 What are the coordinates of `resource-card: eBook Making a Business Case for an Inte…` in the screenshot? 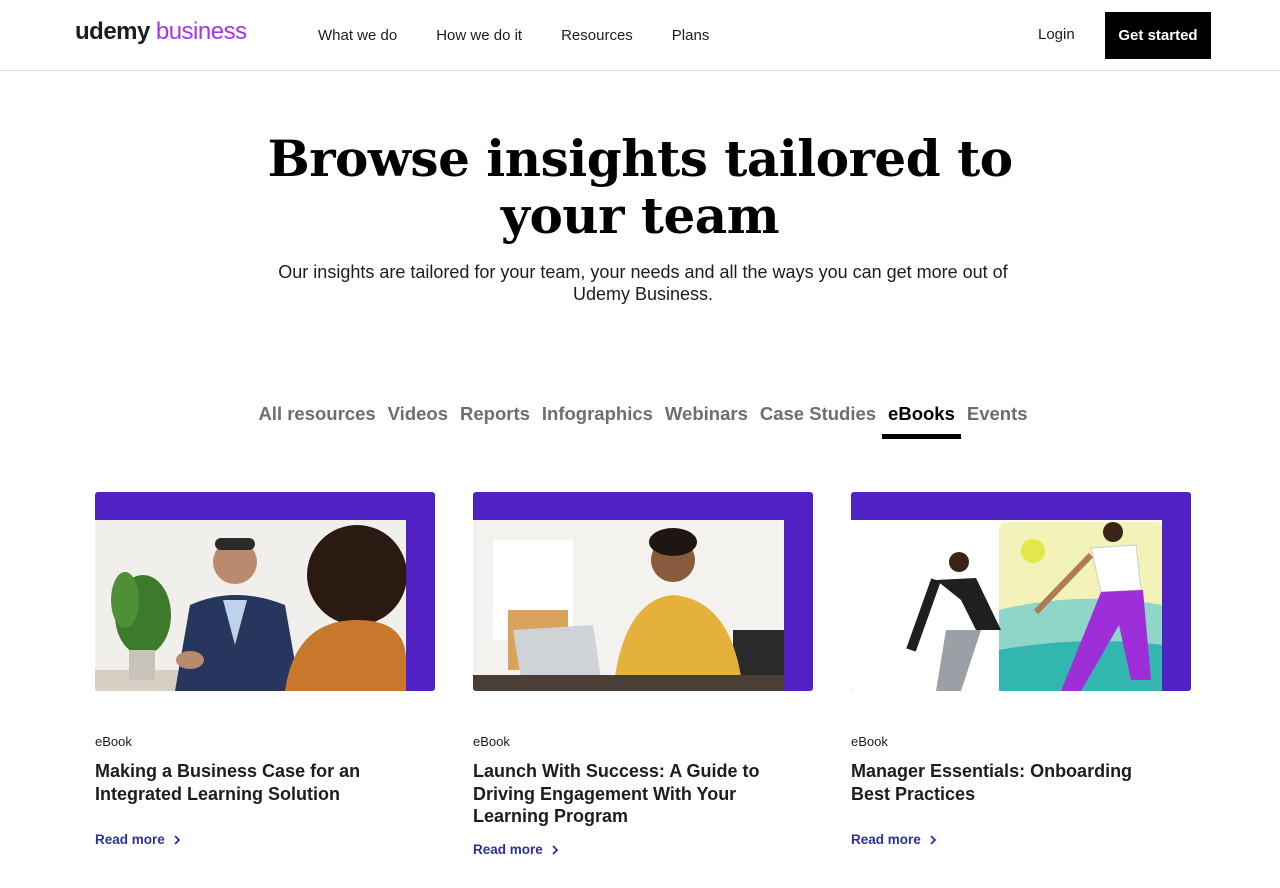 It's located at (265, 669).